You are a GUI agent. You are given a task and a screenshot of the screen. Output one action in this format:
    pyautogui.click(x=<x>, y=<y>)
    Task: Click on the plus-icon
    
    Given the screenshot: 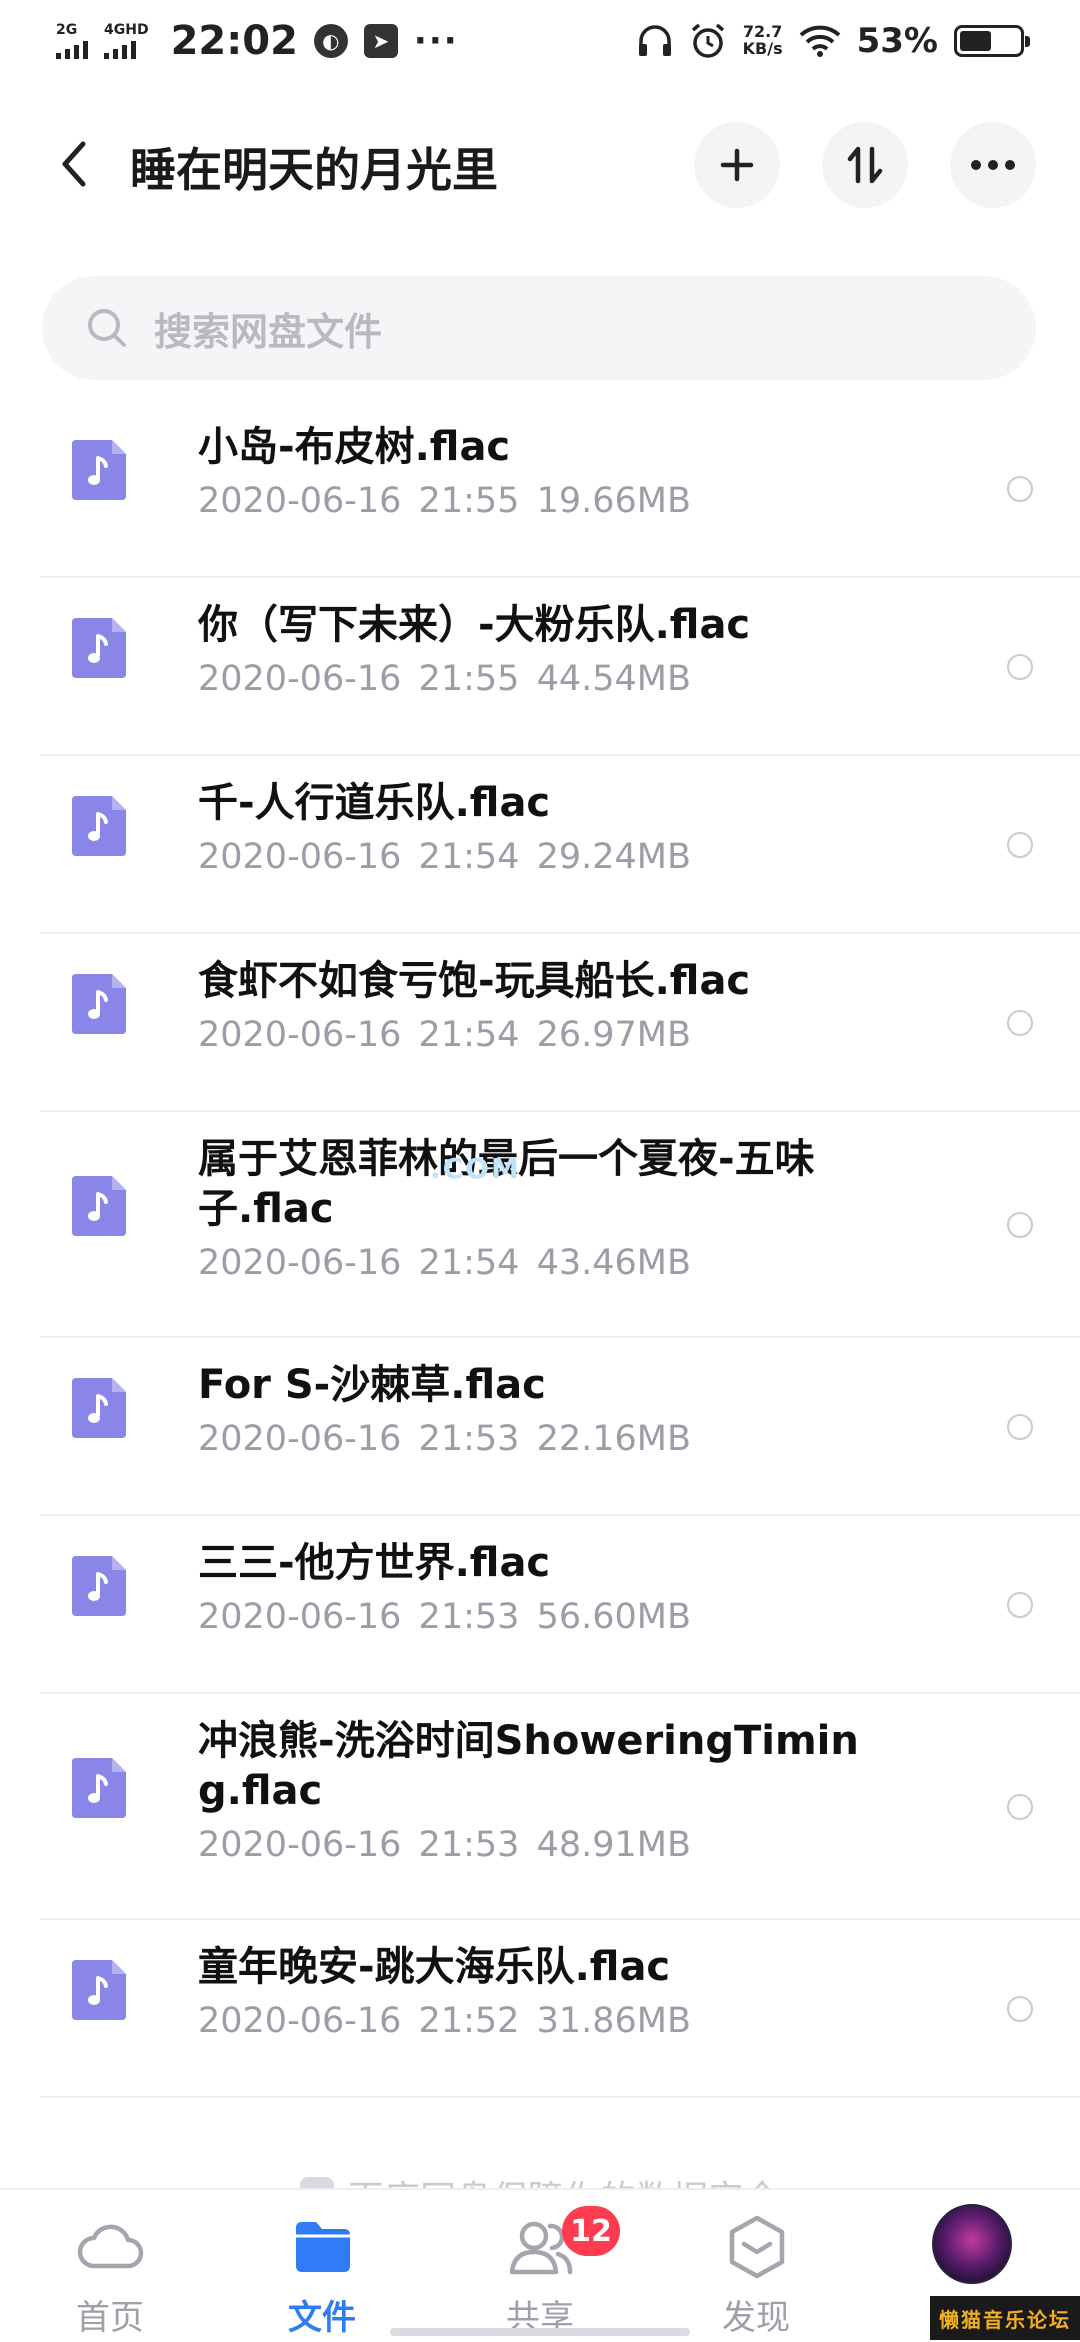 What is the action you would take?
    pyautogui.click(x=737, y=165)
    